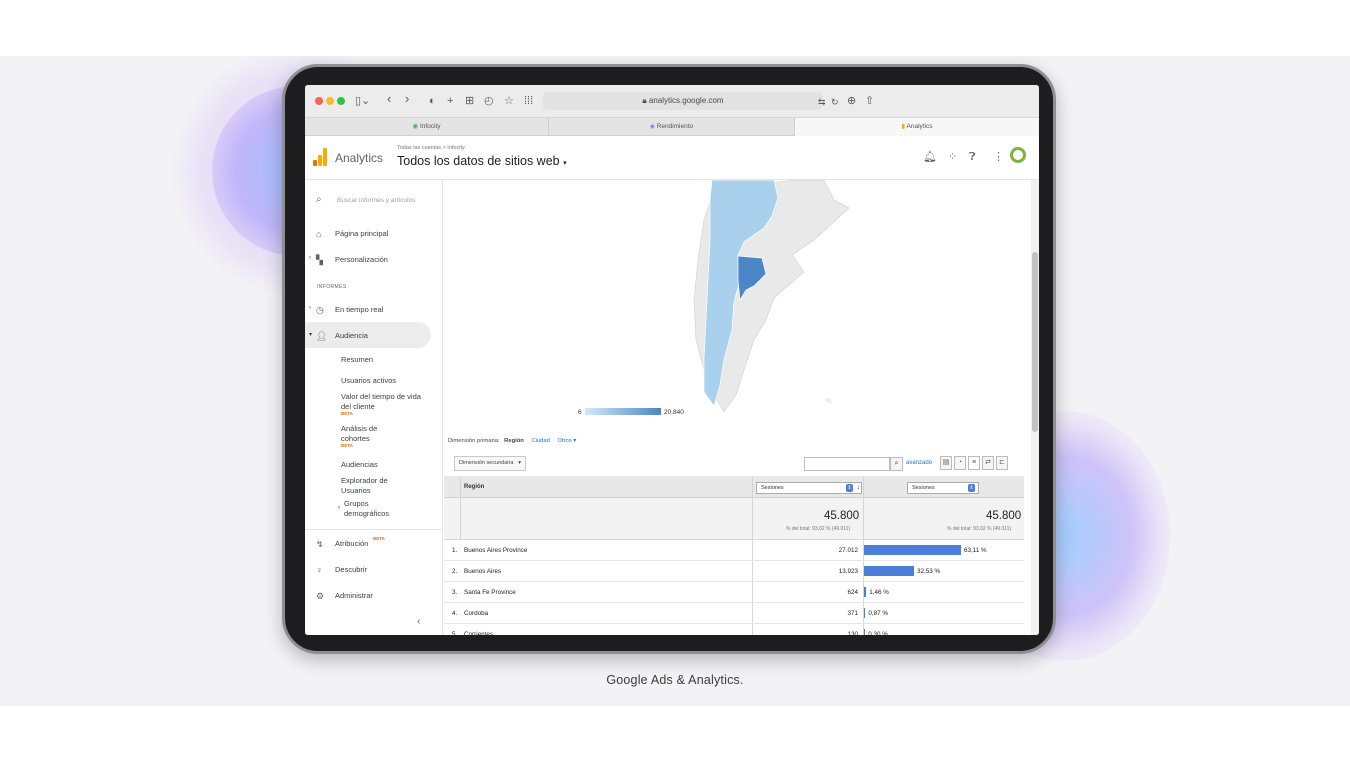  I want to click on tab-infocity: ◉ Infocity, so click(427, 127).